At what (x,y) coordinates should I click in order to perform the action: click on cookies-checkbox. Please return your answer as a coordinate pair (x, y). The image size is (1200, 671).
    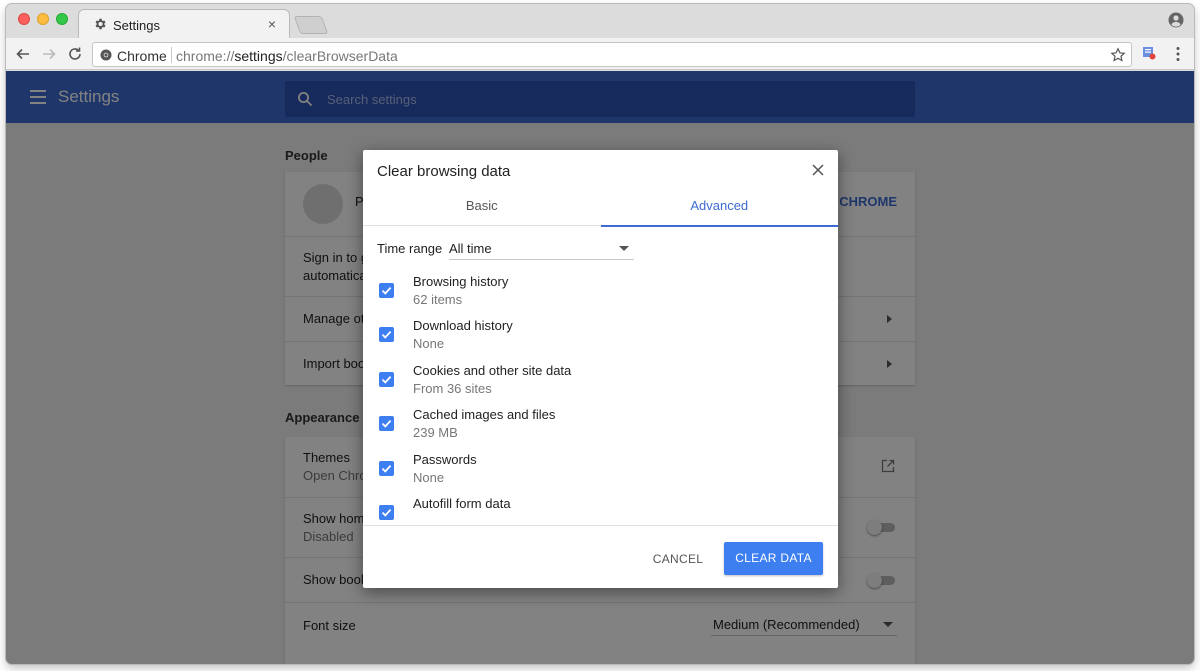
    Looking at the image, I should click on (386, 379).